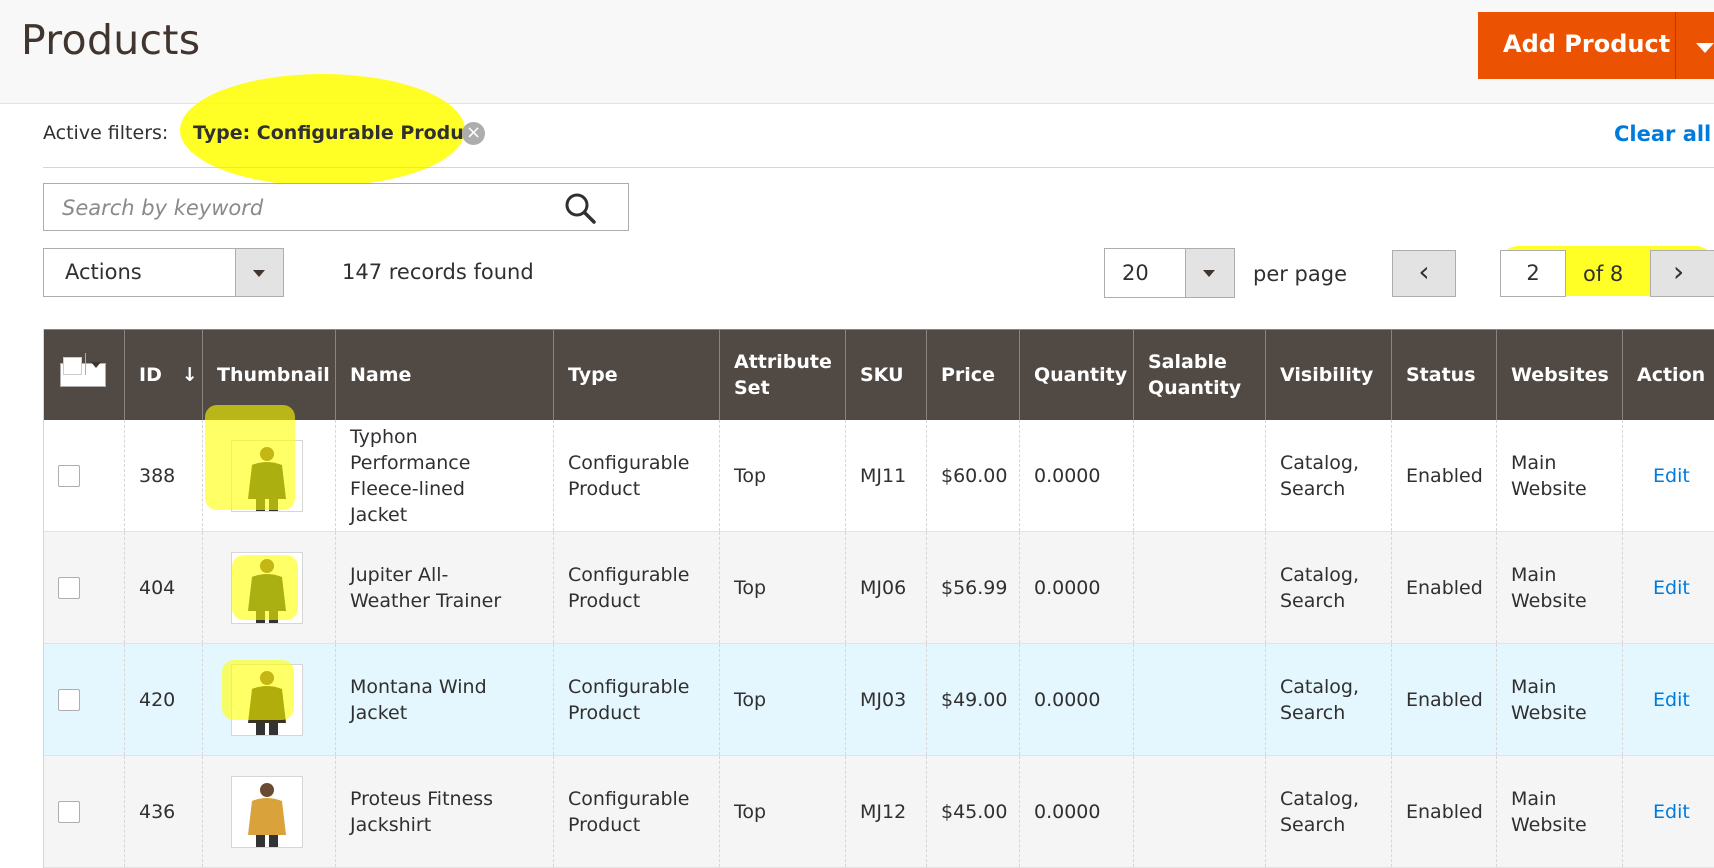 The width and height of the screenshot is (1714, 868). What do you see at coordinates (972, 699) in the screenshot?
I see `cell-price: $49.00` at bounding box center [972, 699].